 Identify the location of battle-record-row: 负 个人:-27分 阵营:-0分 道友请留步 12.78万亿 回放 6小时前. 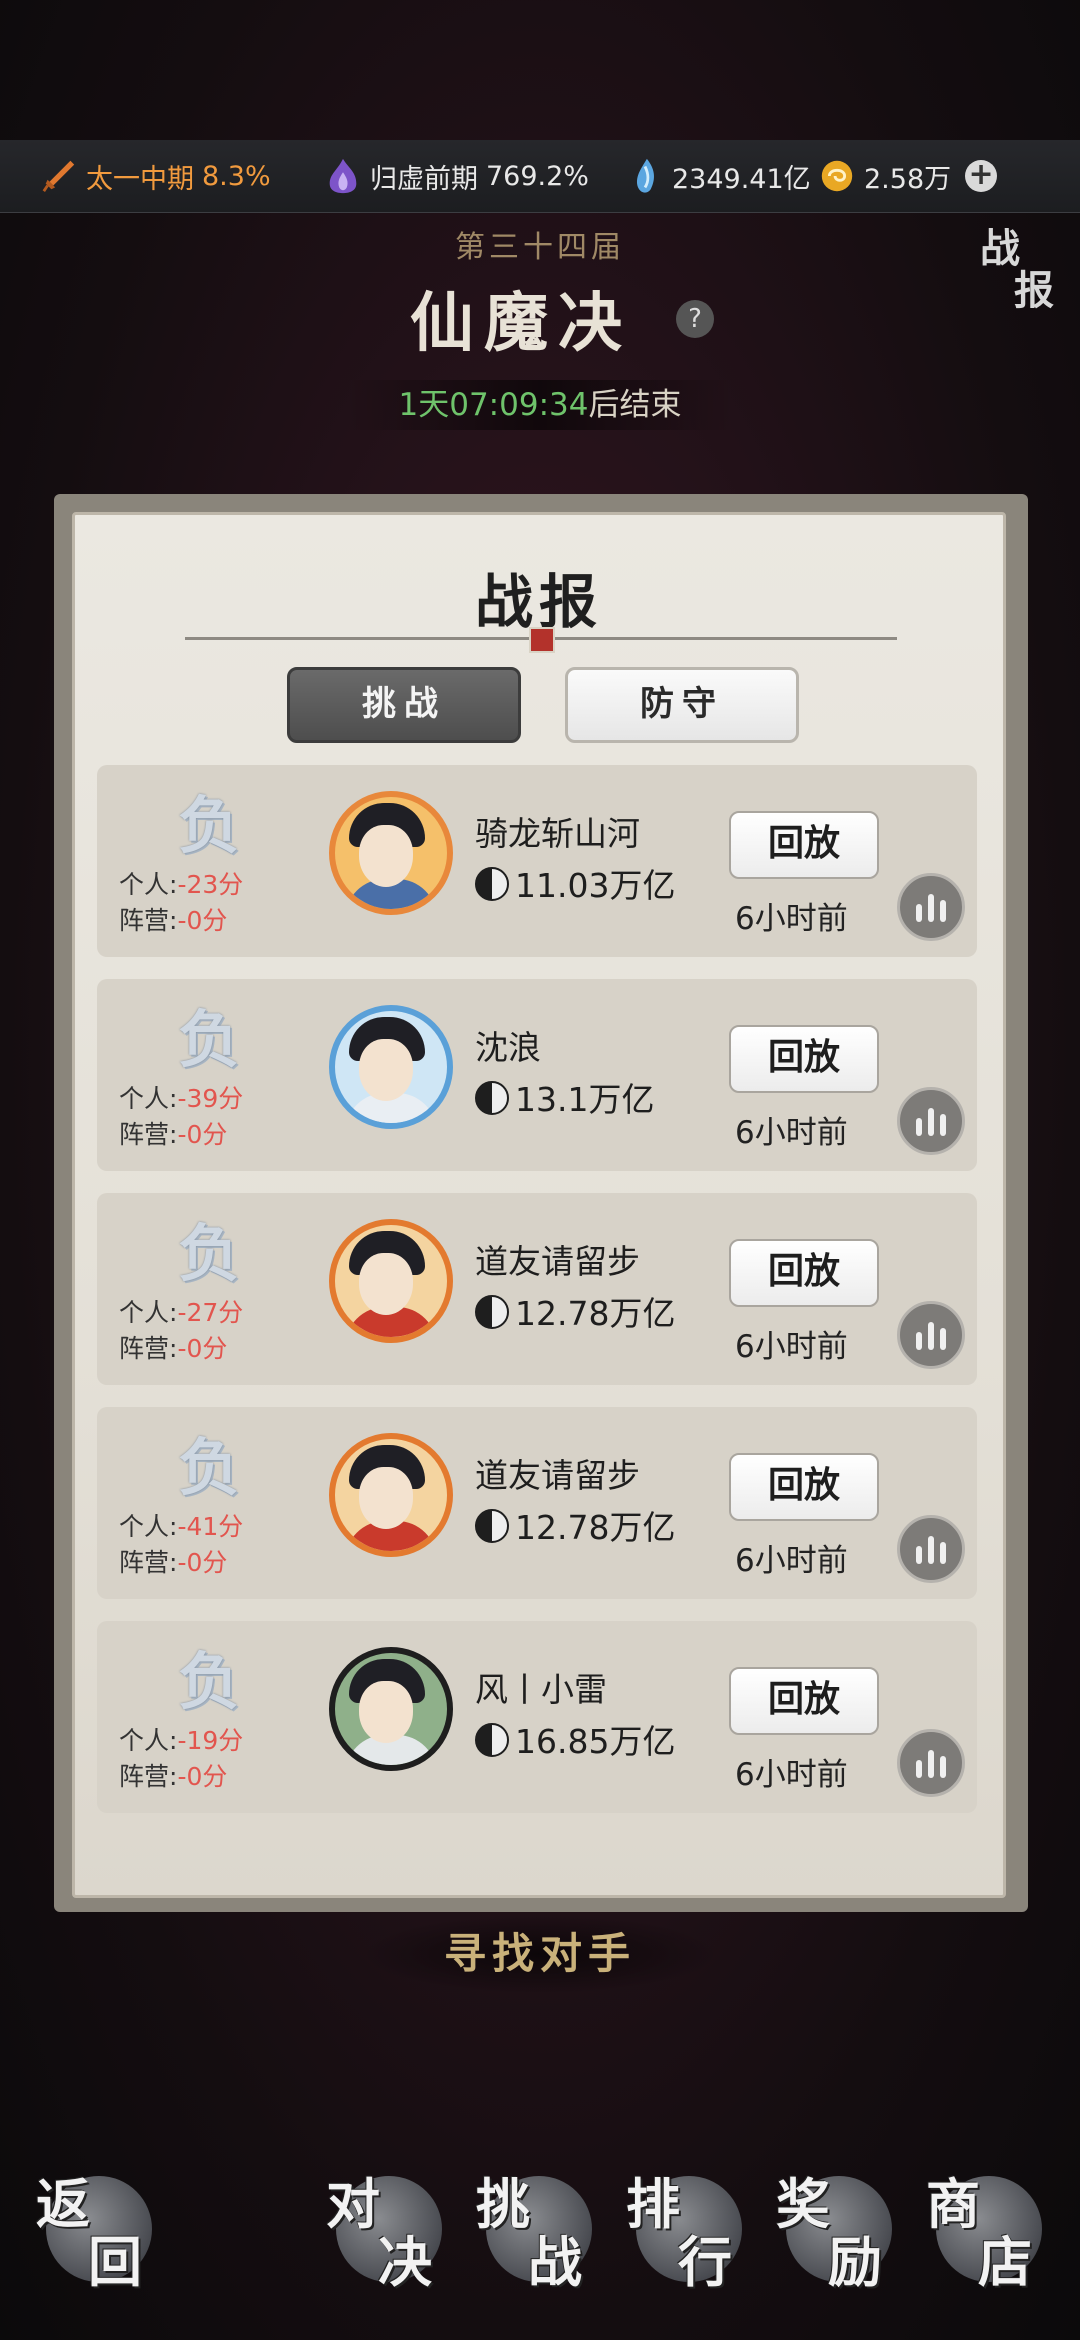
(537, 1289).